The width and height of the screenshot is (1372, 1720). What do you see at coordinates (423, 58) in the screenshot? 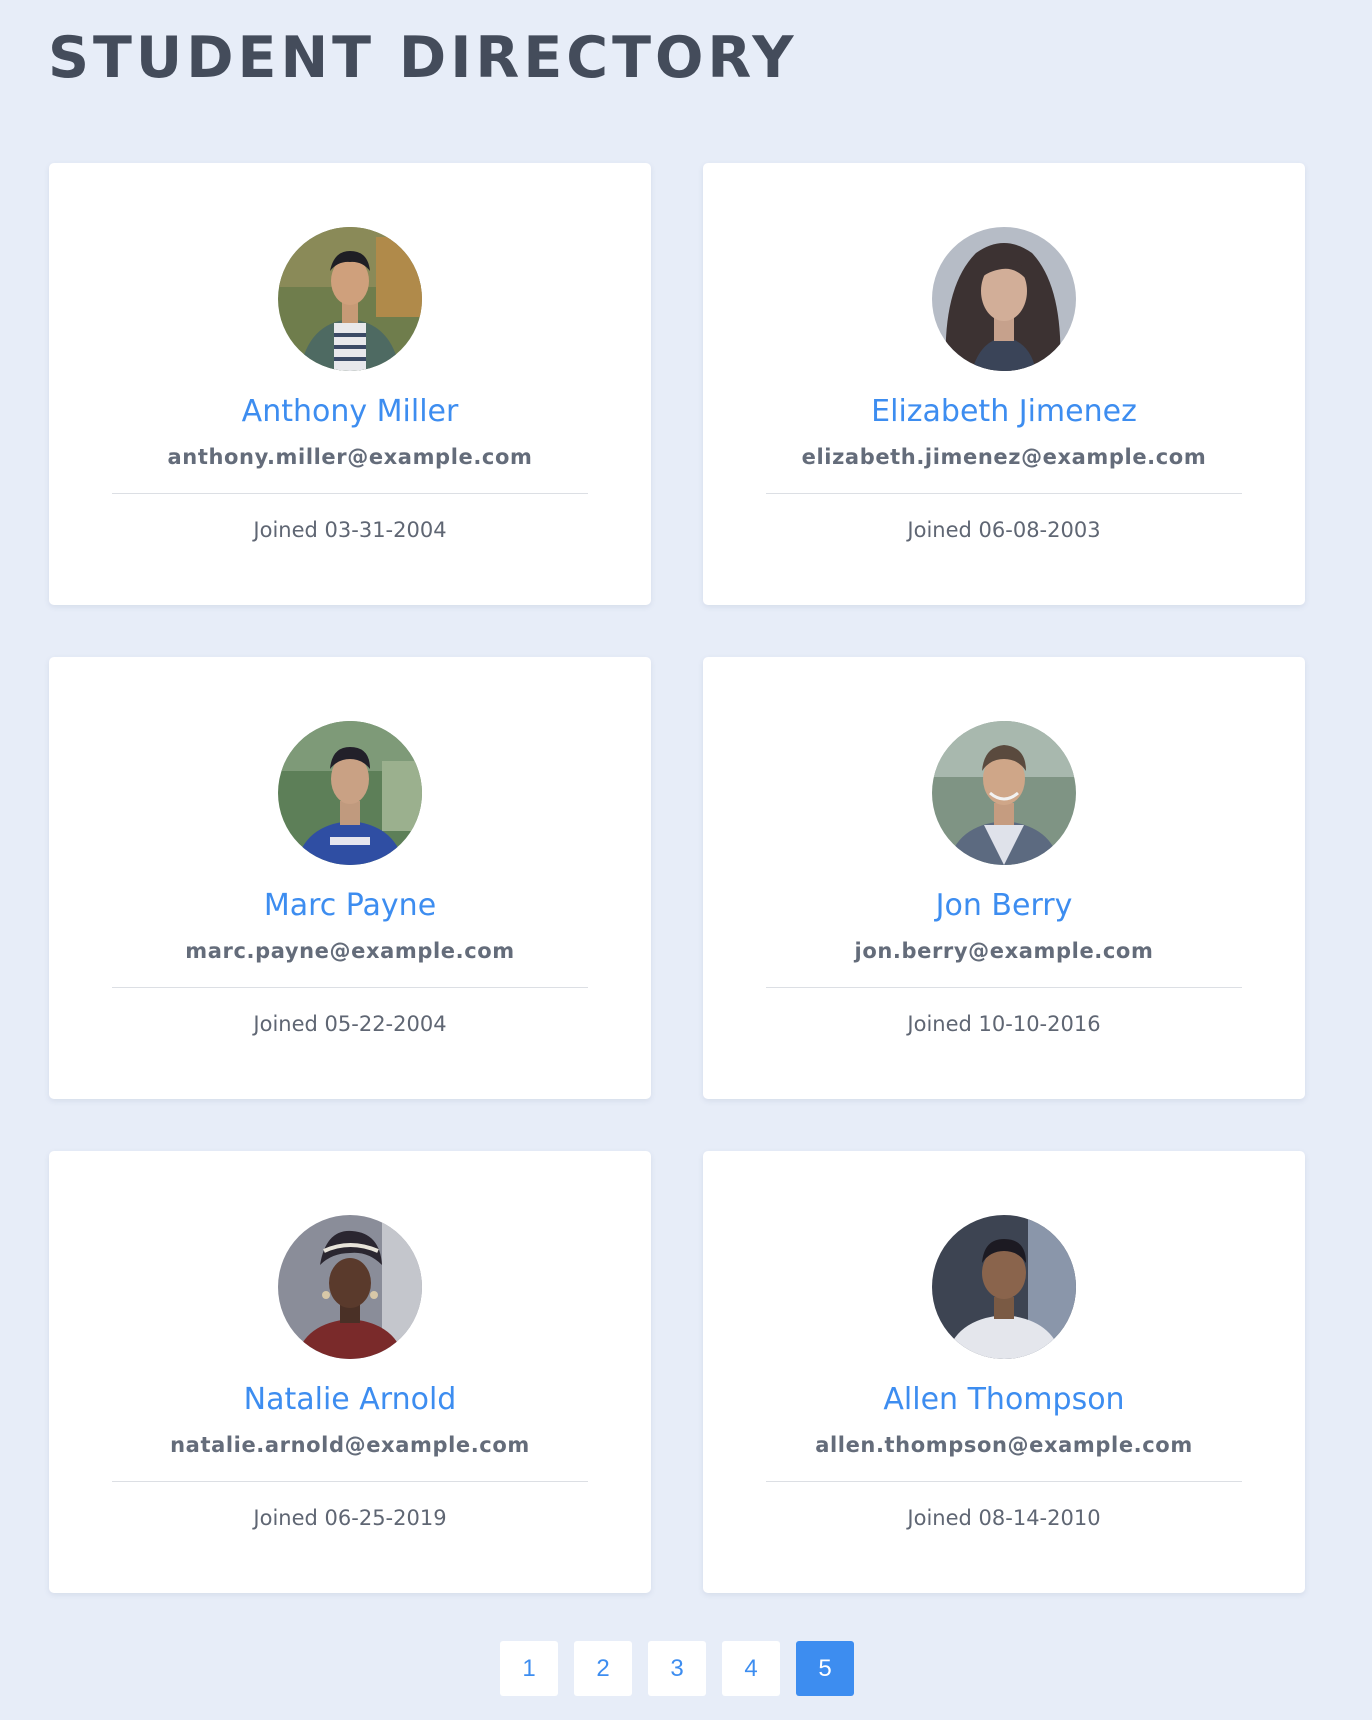
I see `page-title: STUDENT DIRECTORY` at bounding box center [423, 58].